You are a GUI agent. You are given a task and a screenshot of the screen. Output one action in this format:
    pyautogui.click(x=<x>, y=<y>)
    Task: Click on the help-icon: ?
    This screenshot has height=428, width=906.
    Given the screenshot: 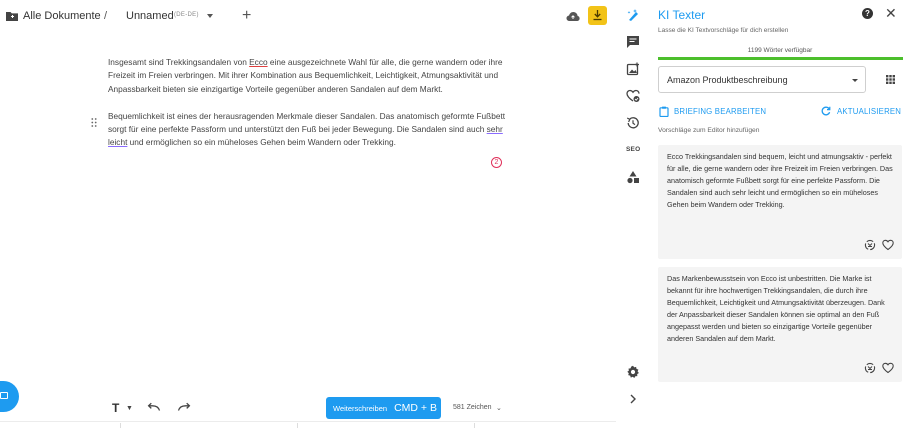 What is the action you would take?
    pyautogui.click(x=867, y=13)
    